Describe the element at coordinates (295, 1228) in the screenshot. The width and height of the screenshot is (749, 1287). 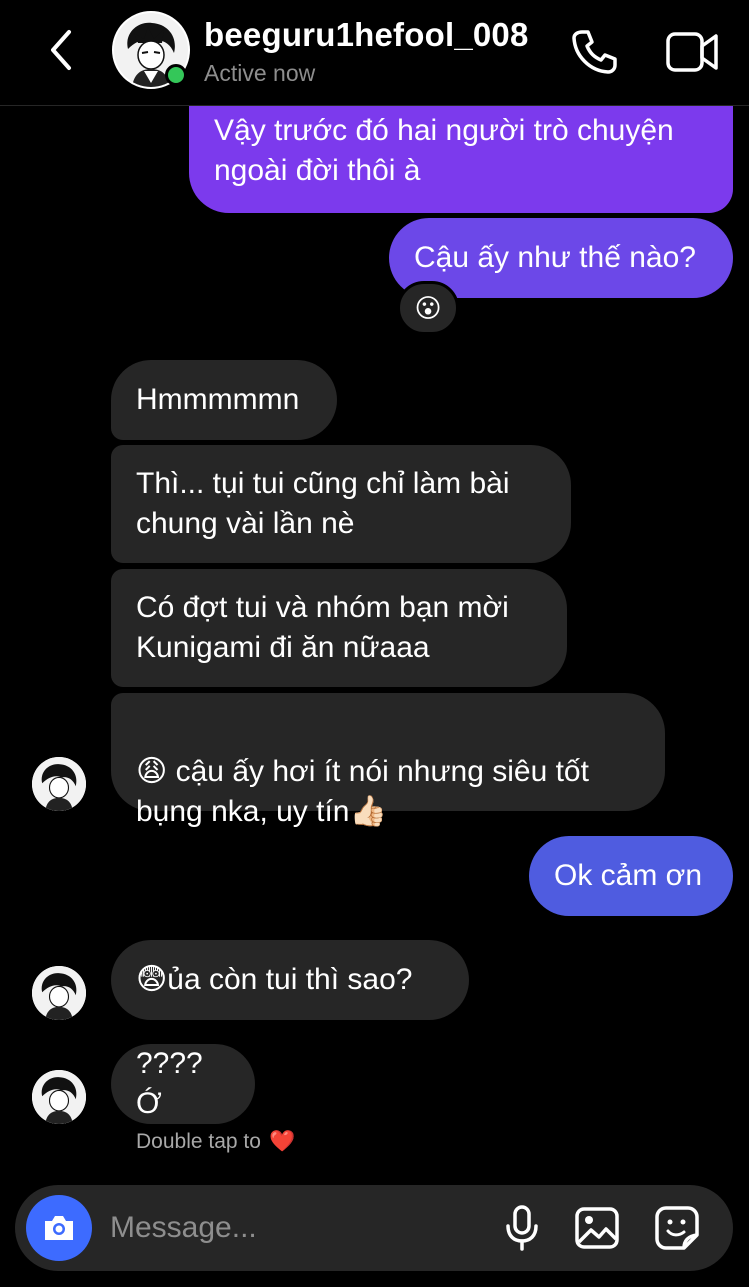
I see `message-input` at that location.